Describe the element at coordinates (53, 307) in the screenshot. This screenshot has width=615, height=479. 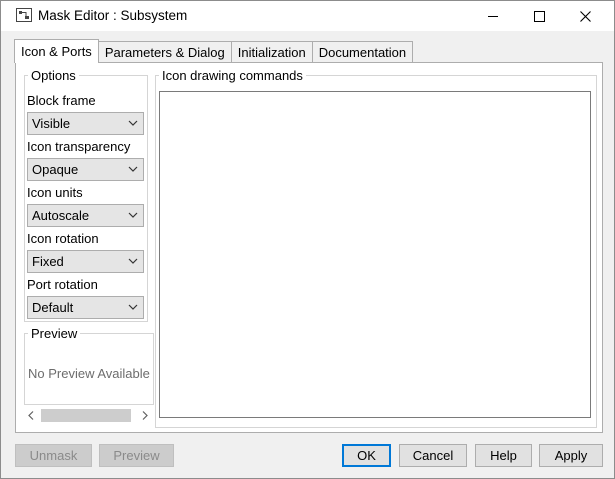
I see `port-rotation-value: Default` at that location.